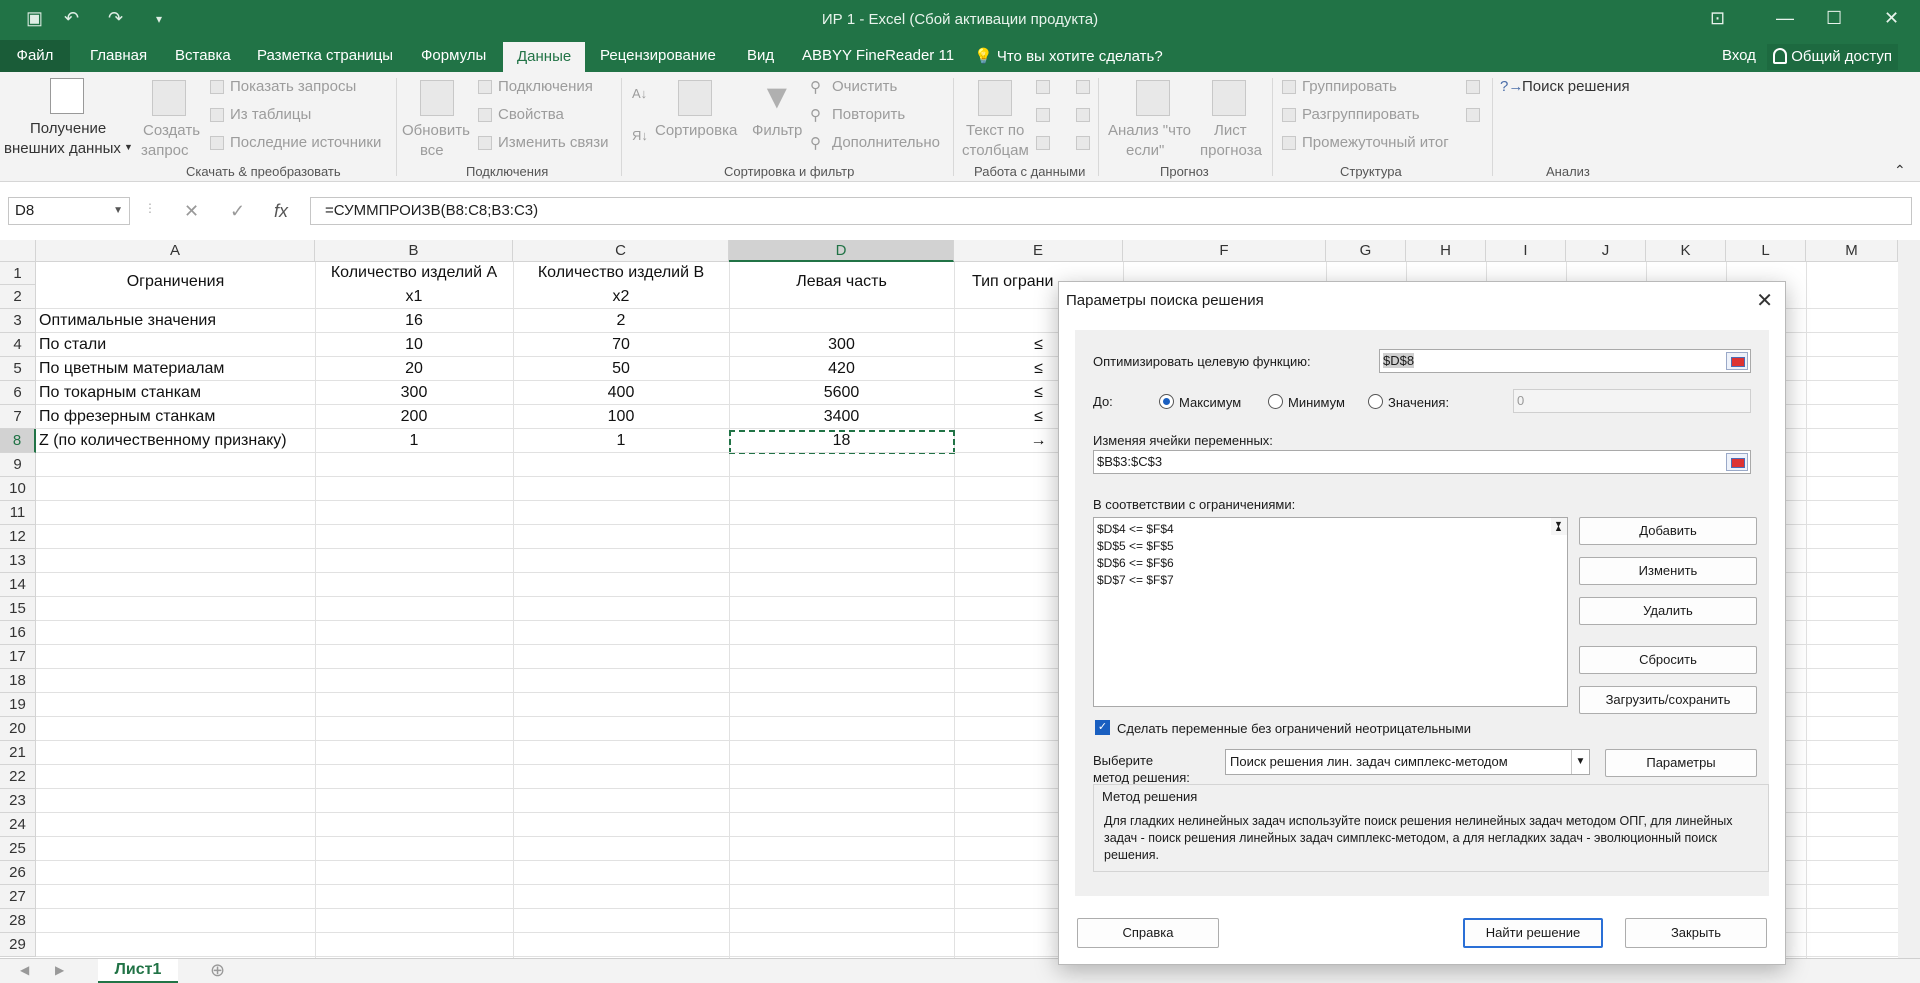 The width and height of the screenshot is (1920, 983). Describe the element at coordinates (1533, 933) in the screenshot. I see `solve-button: Найти решение` at that location.